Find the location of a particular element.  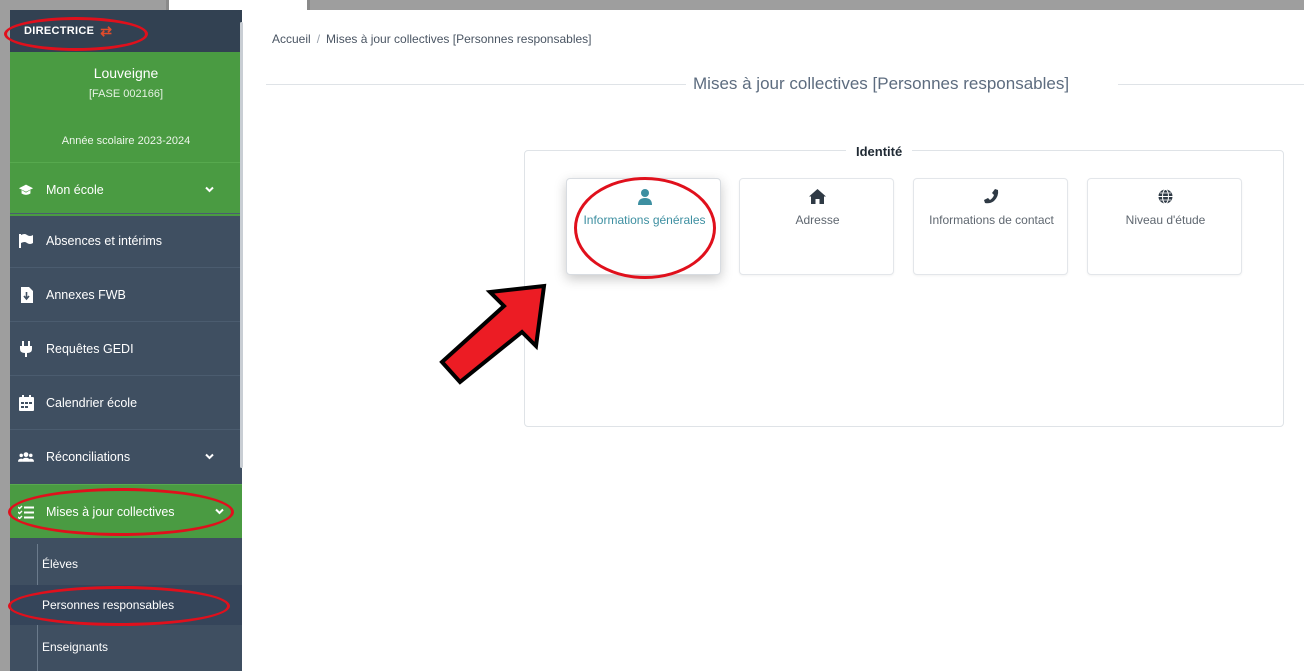

sidebar-item-absences: Absences et intérims is located at coordinates (126, 240).